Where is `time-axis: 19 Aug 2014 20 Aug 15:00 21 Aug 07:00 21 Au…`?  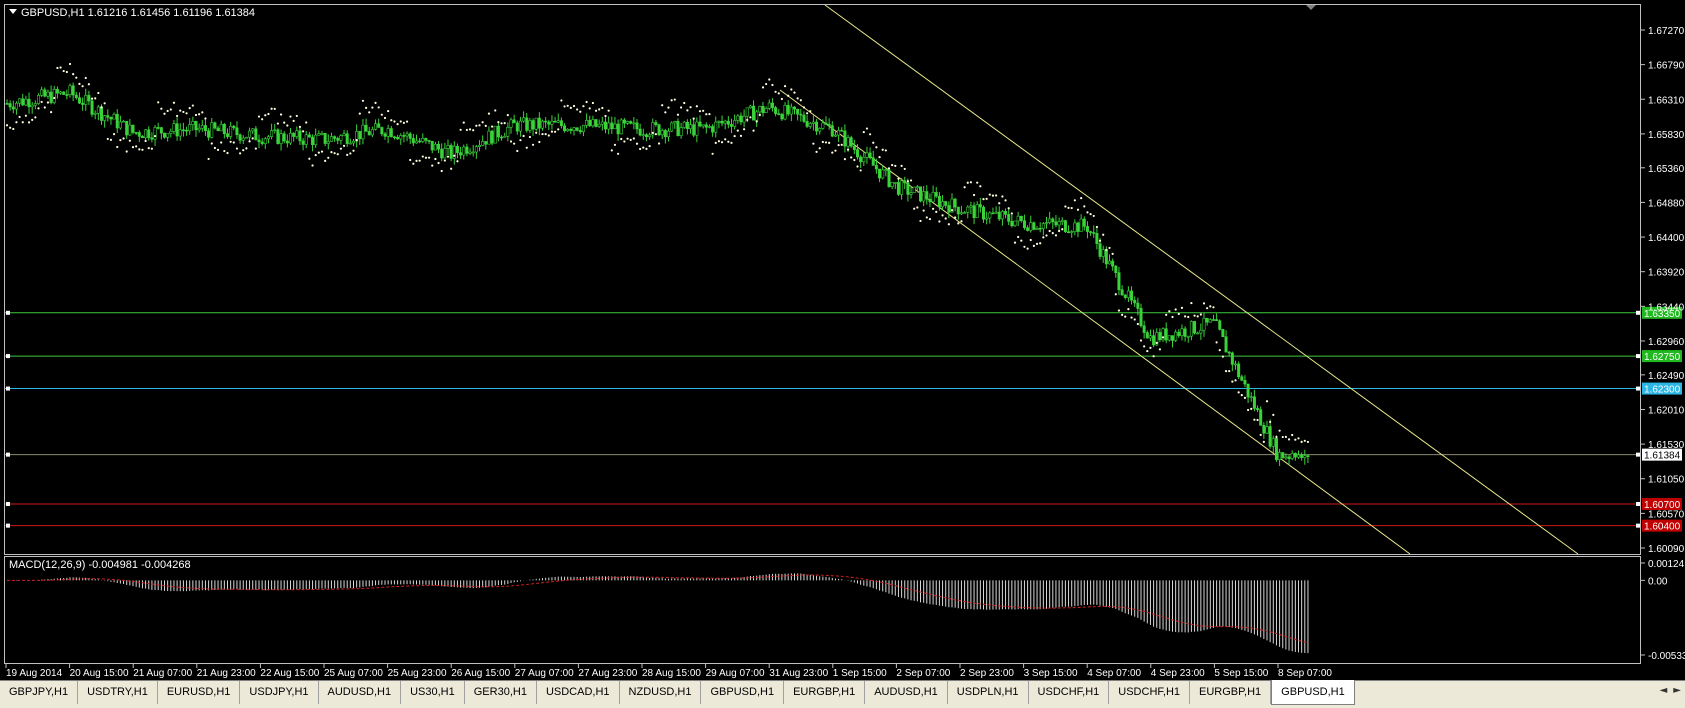
time-axis: 19 Aug 2014 20 Aug 15:00 21 Aug 07:00 21 Au… is located at coordinates (668, 671).